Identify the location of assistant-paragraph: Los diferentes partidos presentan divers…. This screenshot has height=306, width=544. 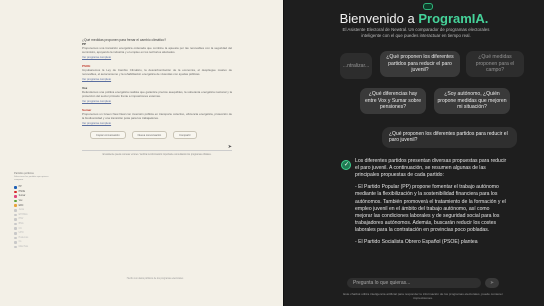
(431, 168).